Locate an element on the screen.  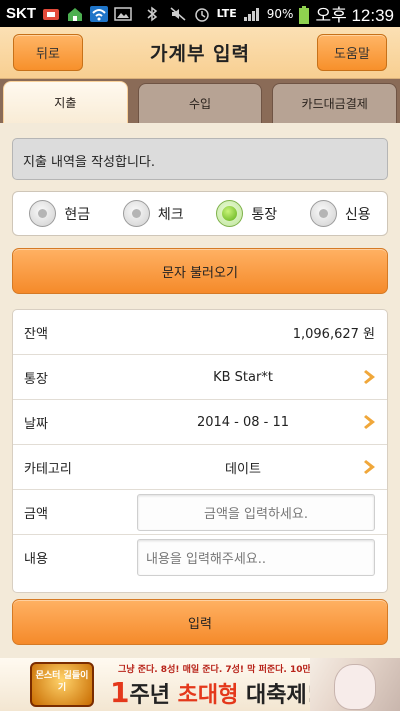
mute-icon is located at coordinates (178, 14).